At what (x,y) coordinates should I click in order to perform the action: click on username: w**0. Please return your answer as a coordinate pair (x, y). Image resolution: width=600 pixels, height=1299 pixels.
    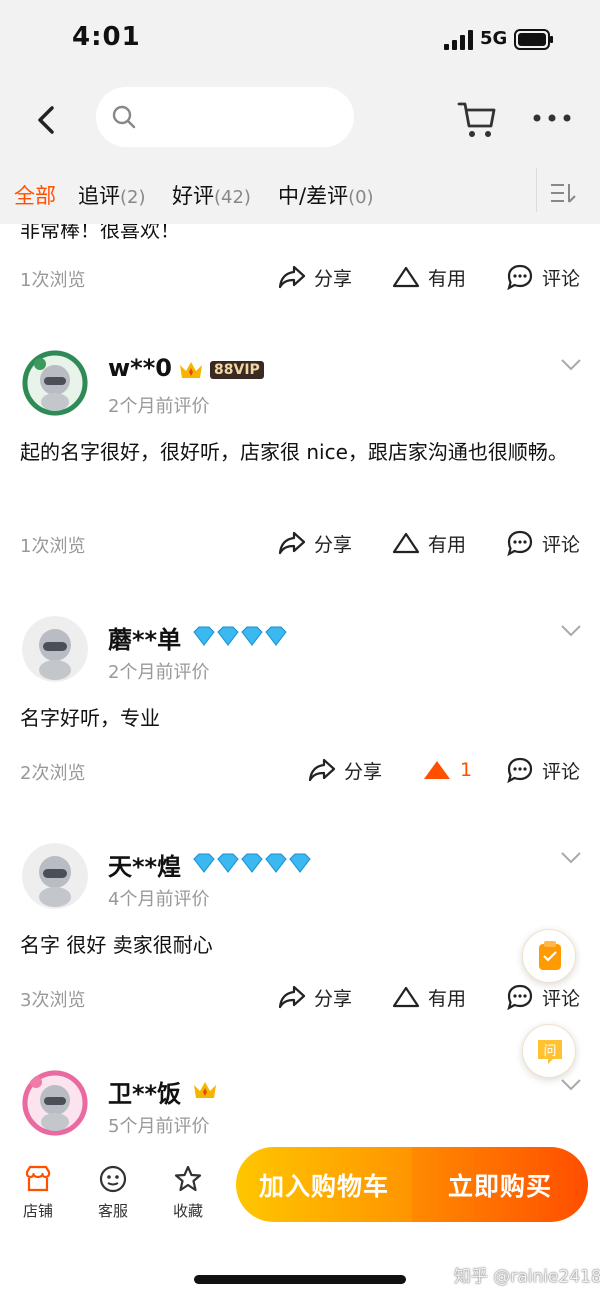
    Looking at the image, I should click on (140, 368).